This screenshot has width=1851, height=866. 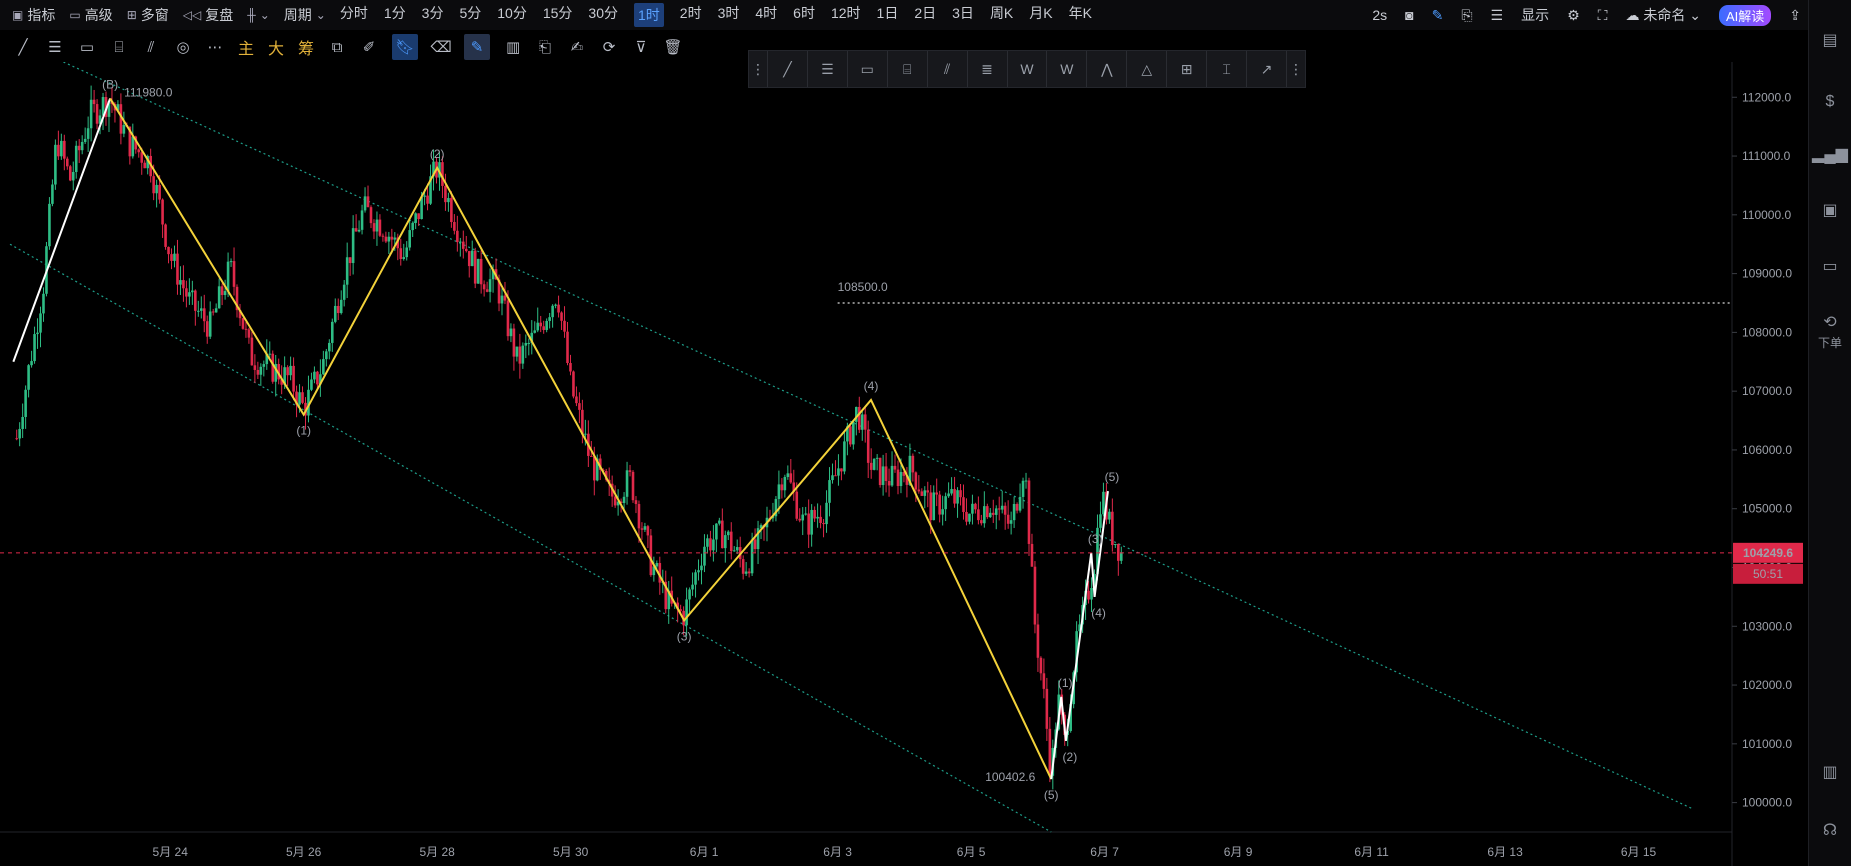 What do you see at coordinates (1745, 15) in the screenshot?
I see `ai-interpret-button: AI解读` at bounding box center [1745, 15].